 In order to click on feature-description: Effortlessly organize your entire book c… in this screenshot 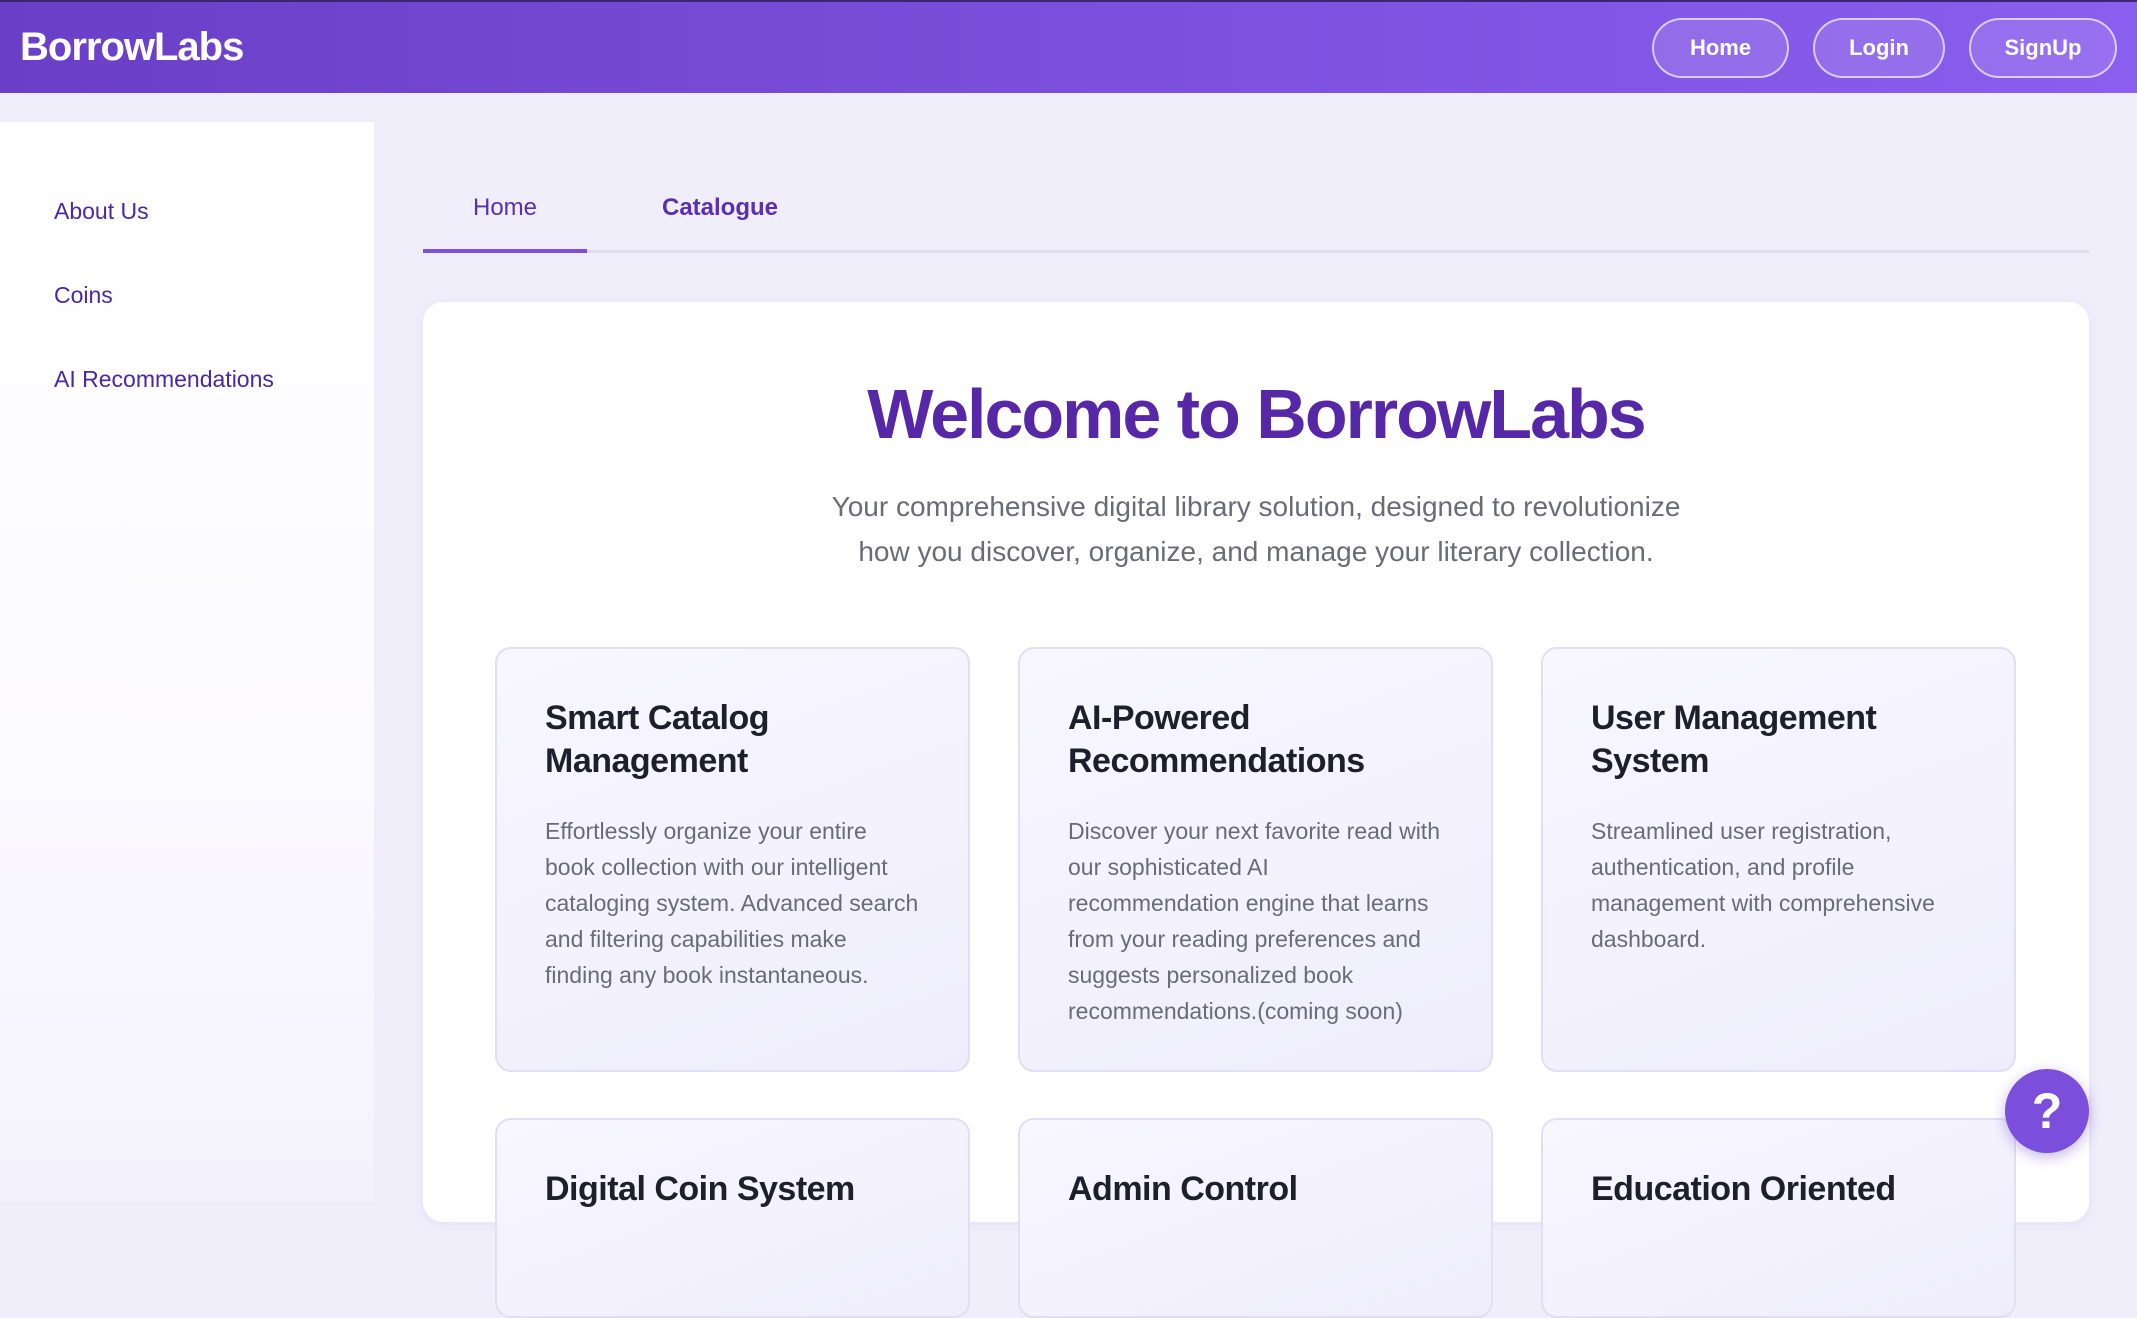, I will do `click(732, 903)`.